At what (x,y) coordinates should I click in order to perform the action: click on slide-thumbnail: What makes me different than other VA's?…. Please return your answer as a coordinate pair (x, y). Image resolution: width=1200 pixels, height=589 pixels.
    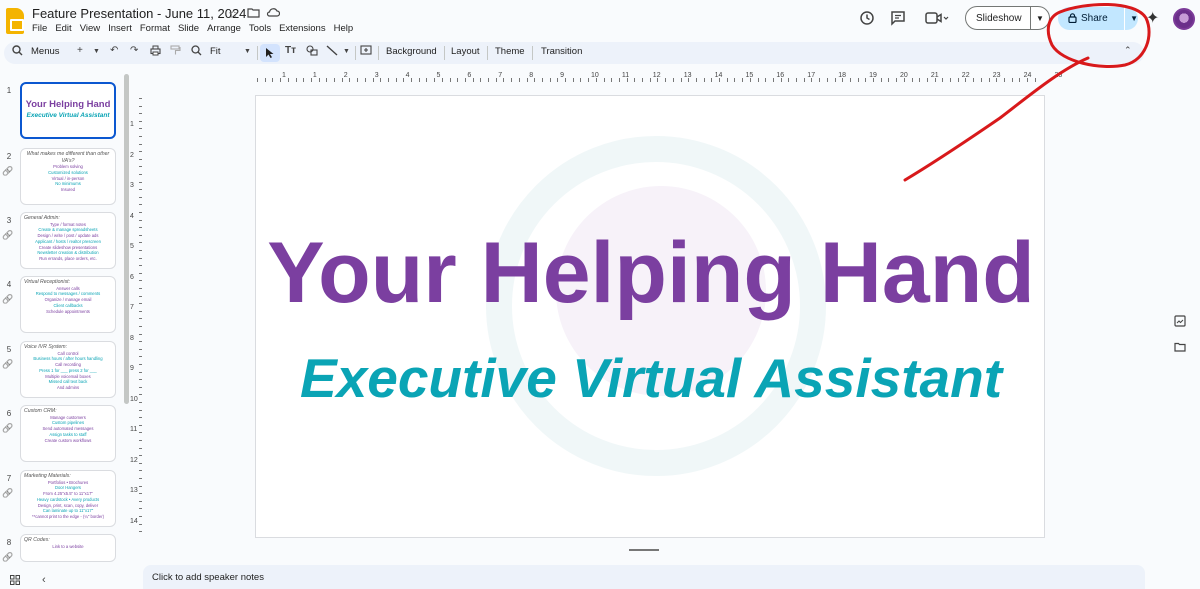
    Looking at the image, I should click on (68, 176).